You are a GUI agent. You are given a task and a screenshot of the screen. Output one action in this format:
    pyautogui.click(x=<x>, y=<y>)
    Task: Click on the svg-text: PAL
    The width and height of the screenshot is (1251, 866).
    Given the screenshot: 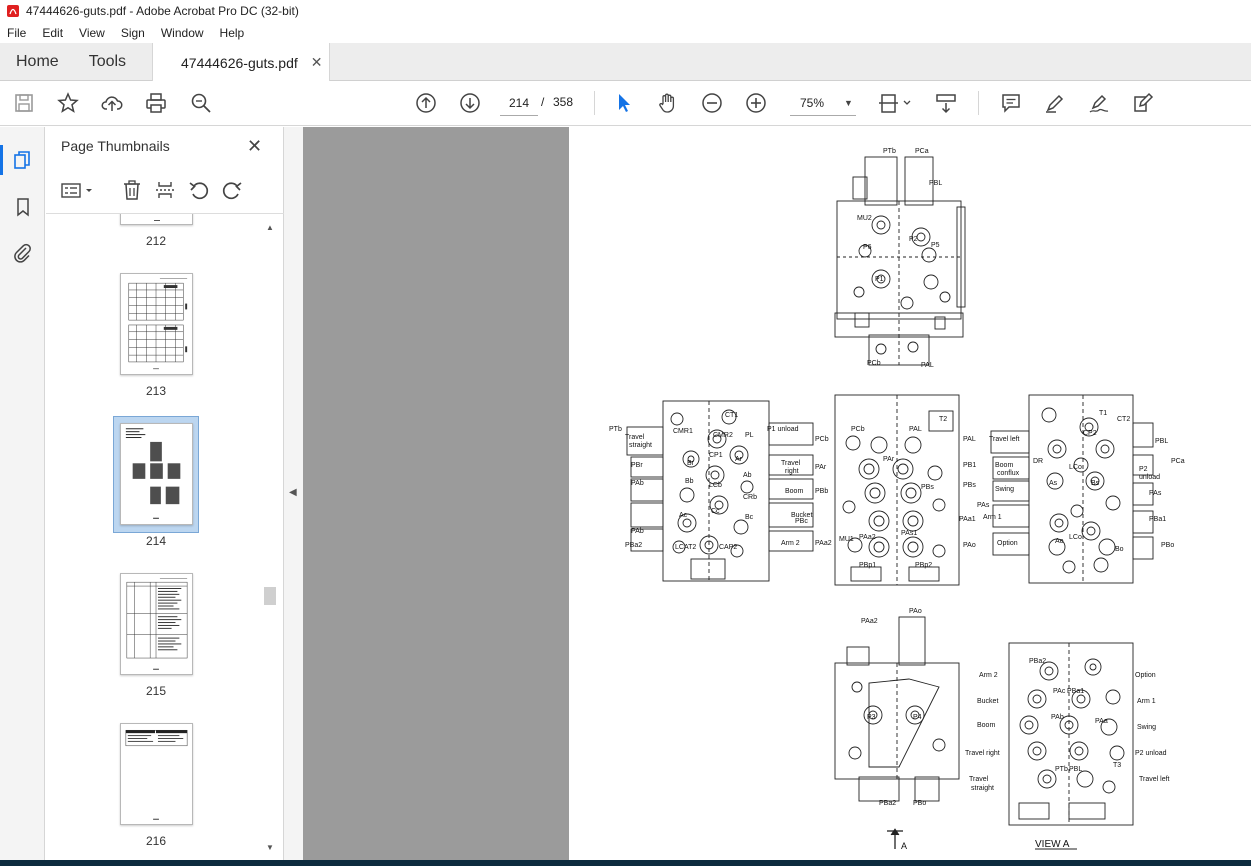 What is the action you would take?
    pyautogui.click(x=969, y=439)
    